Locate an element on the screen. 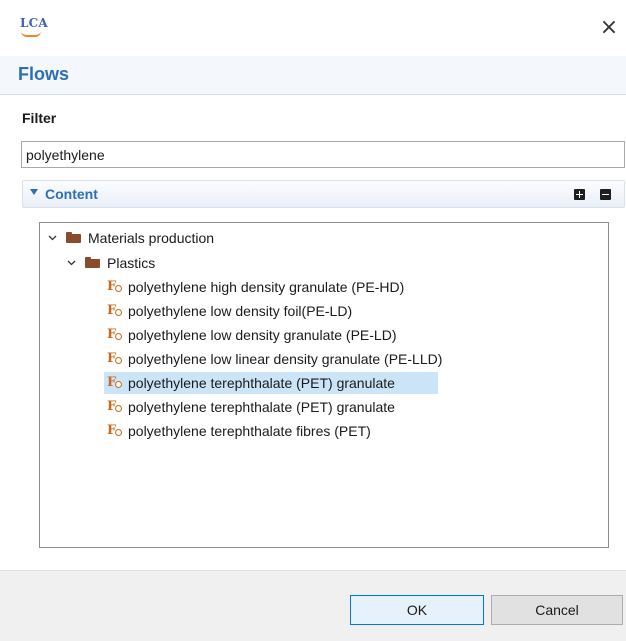 This screenshot has width=626, height=641. flow-label: polyethylene low density foil(PE-LD) is located at coordinates (240, 311).